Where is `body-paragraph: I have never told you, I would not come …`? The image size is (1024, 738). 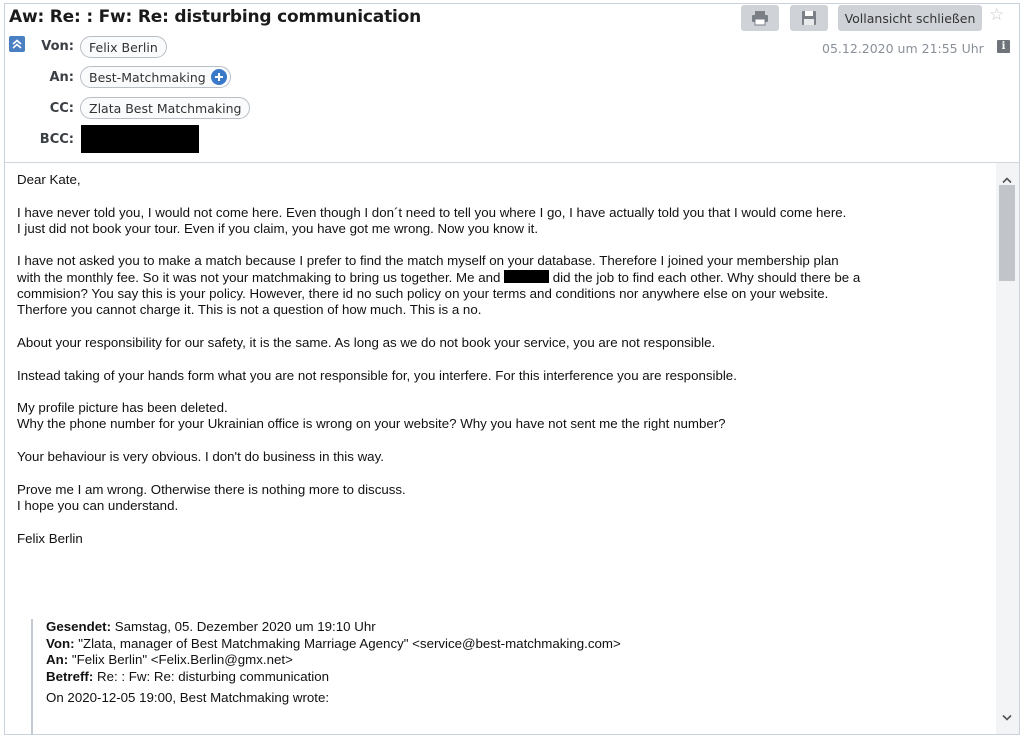 body-paragraph: I have never told you, I would not come … is located at coordinates (432, 220).